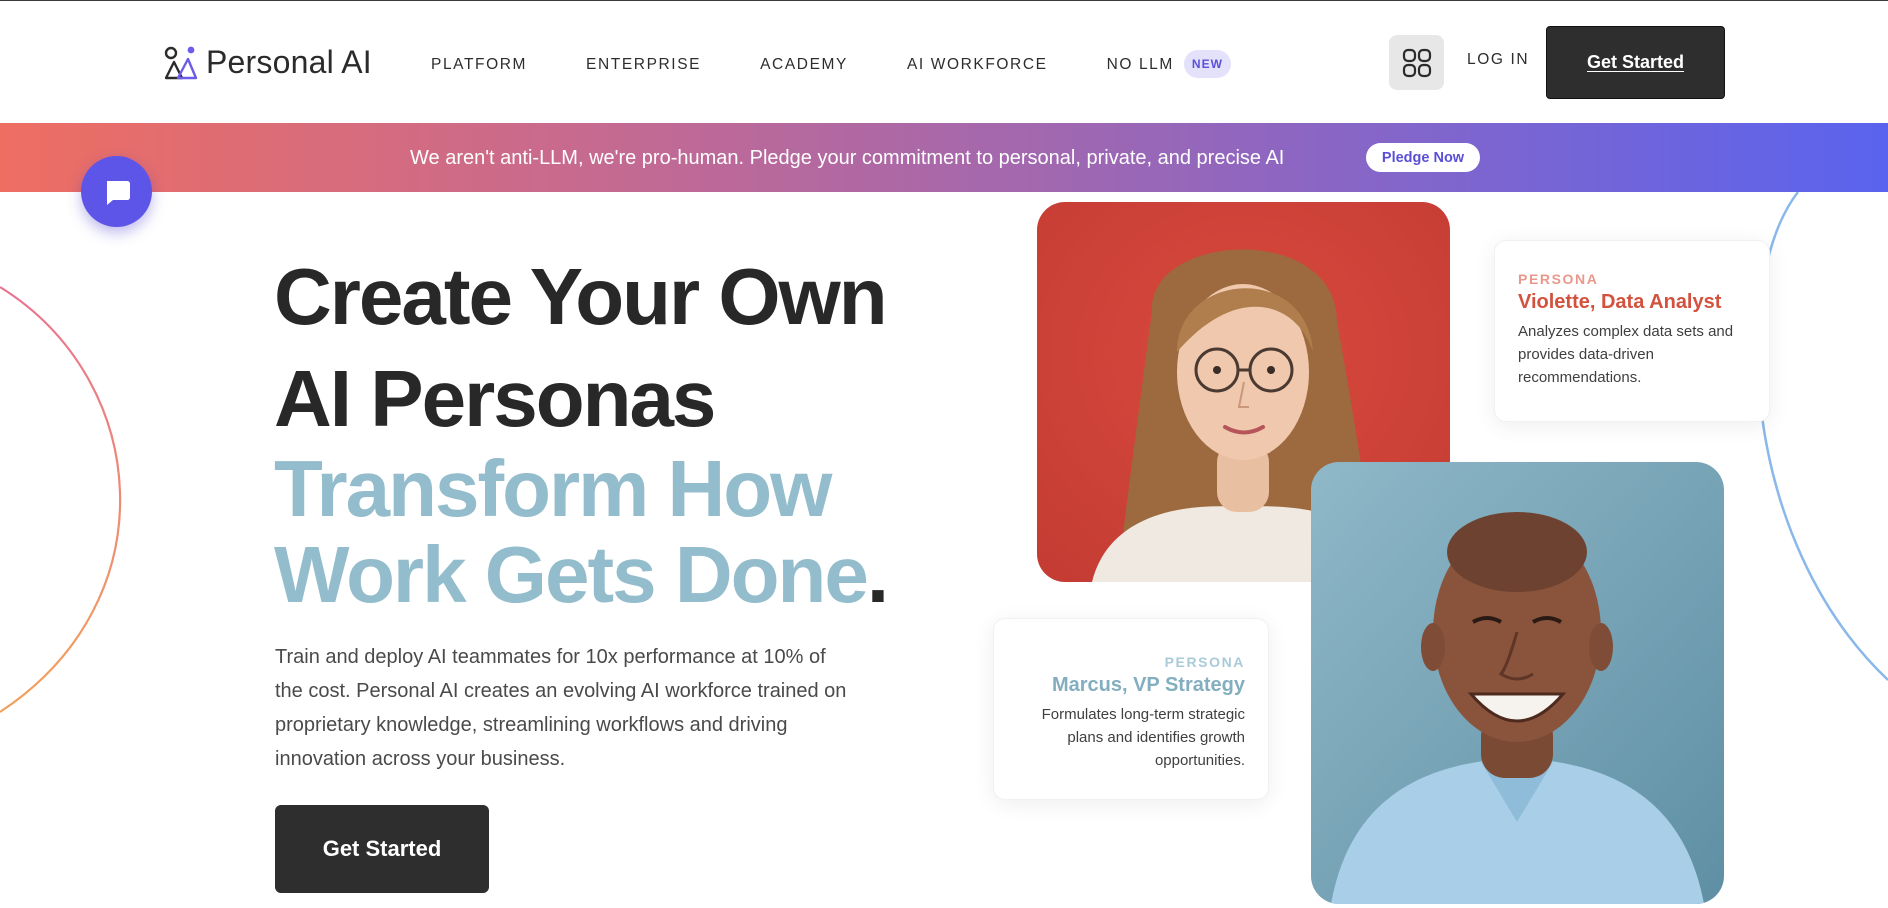  Describe the element at coordinates (581, 296) in the screenshot. I see `hero-title-line-1: Create Your Own` at that location.